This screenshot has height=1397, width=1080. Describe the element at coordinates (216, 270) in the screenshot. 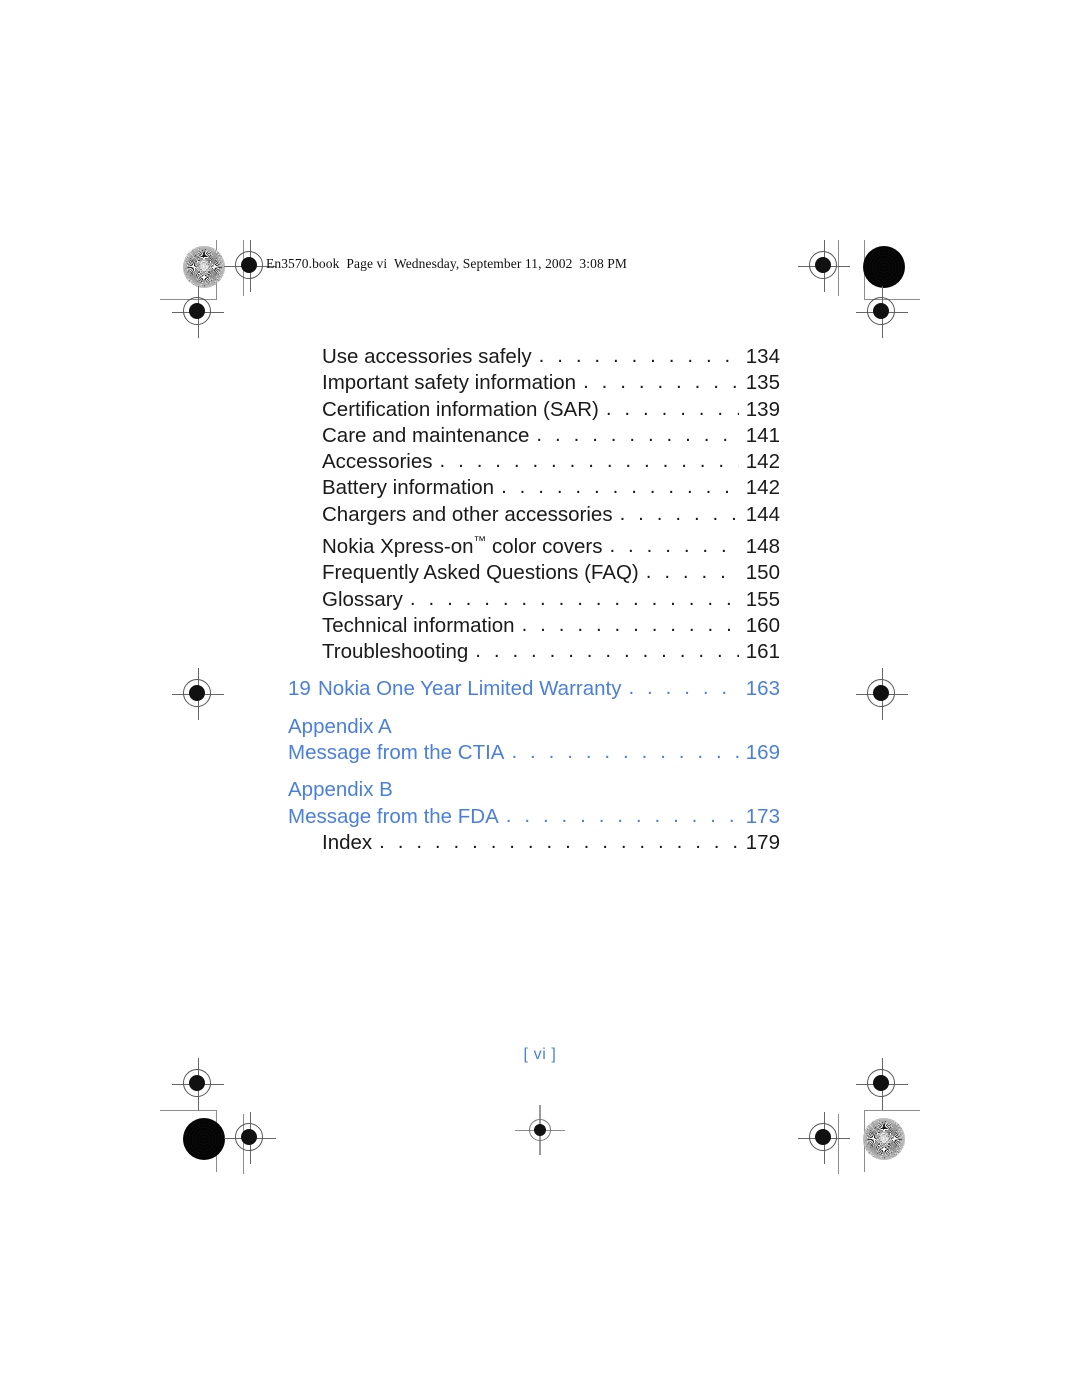

I see `trim-rule-left-top` at that location.